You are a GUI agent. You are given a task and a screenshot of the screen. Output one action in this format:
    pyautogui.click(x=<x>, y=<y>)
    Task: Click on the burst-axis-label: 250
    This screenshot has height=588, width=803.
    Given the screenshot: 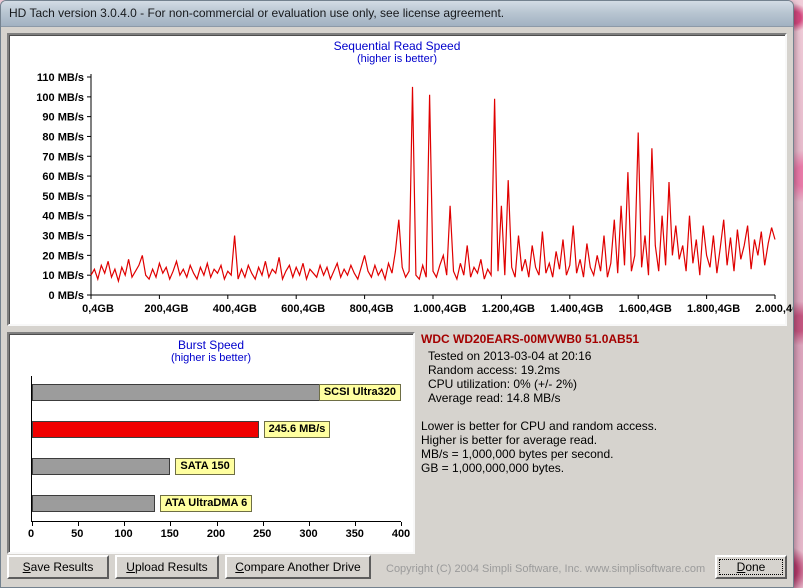 What is the action you would take?
    pyautogui.click(x=262, y=534)
    